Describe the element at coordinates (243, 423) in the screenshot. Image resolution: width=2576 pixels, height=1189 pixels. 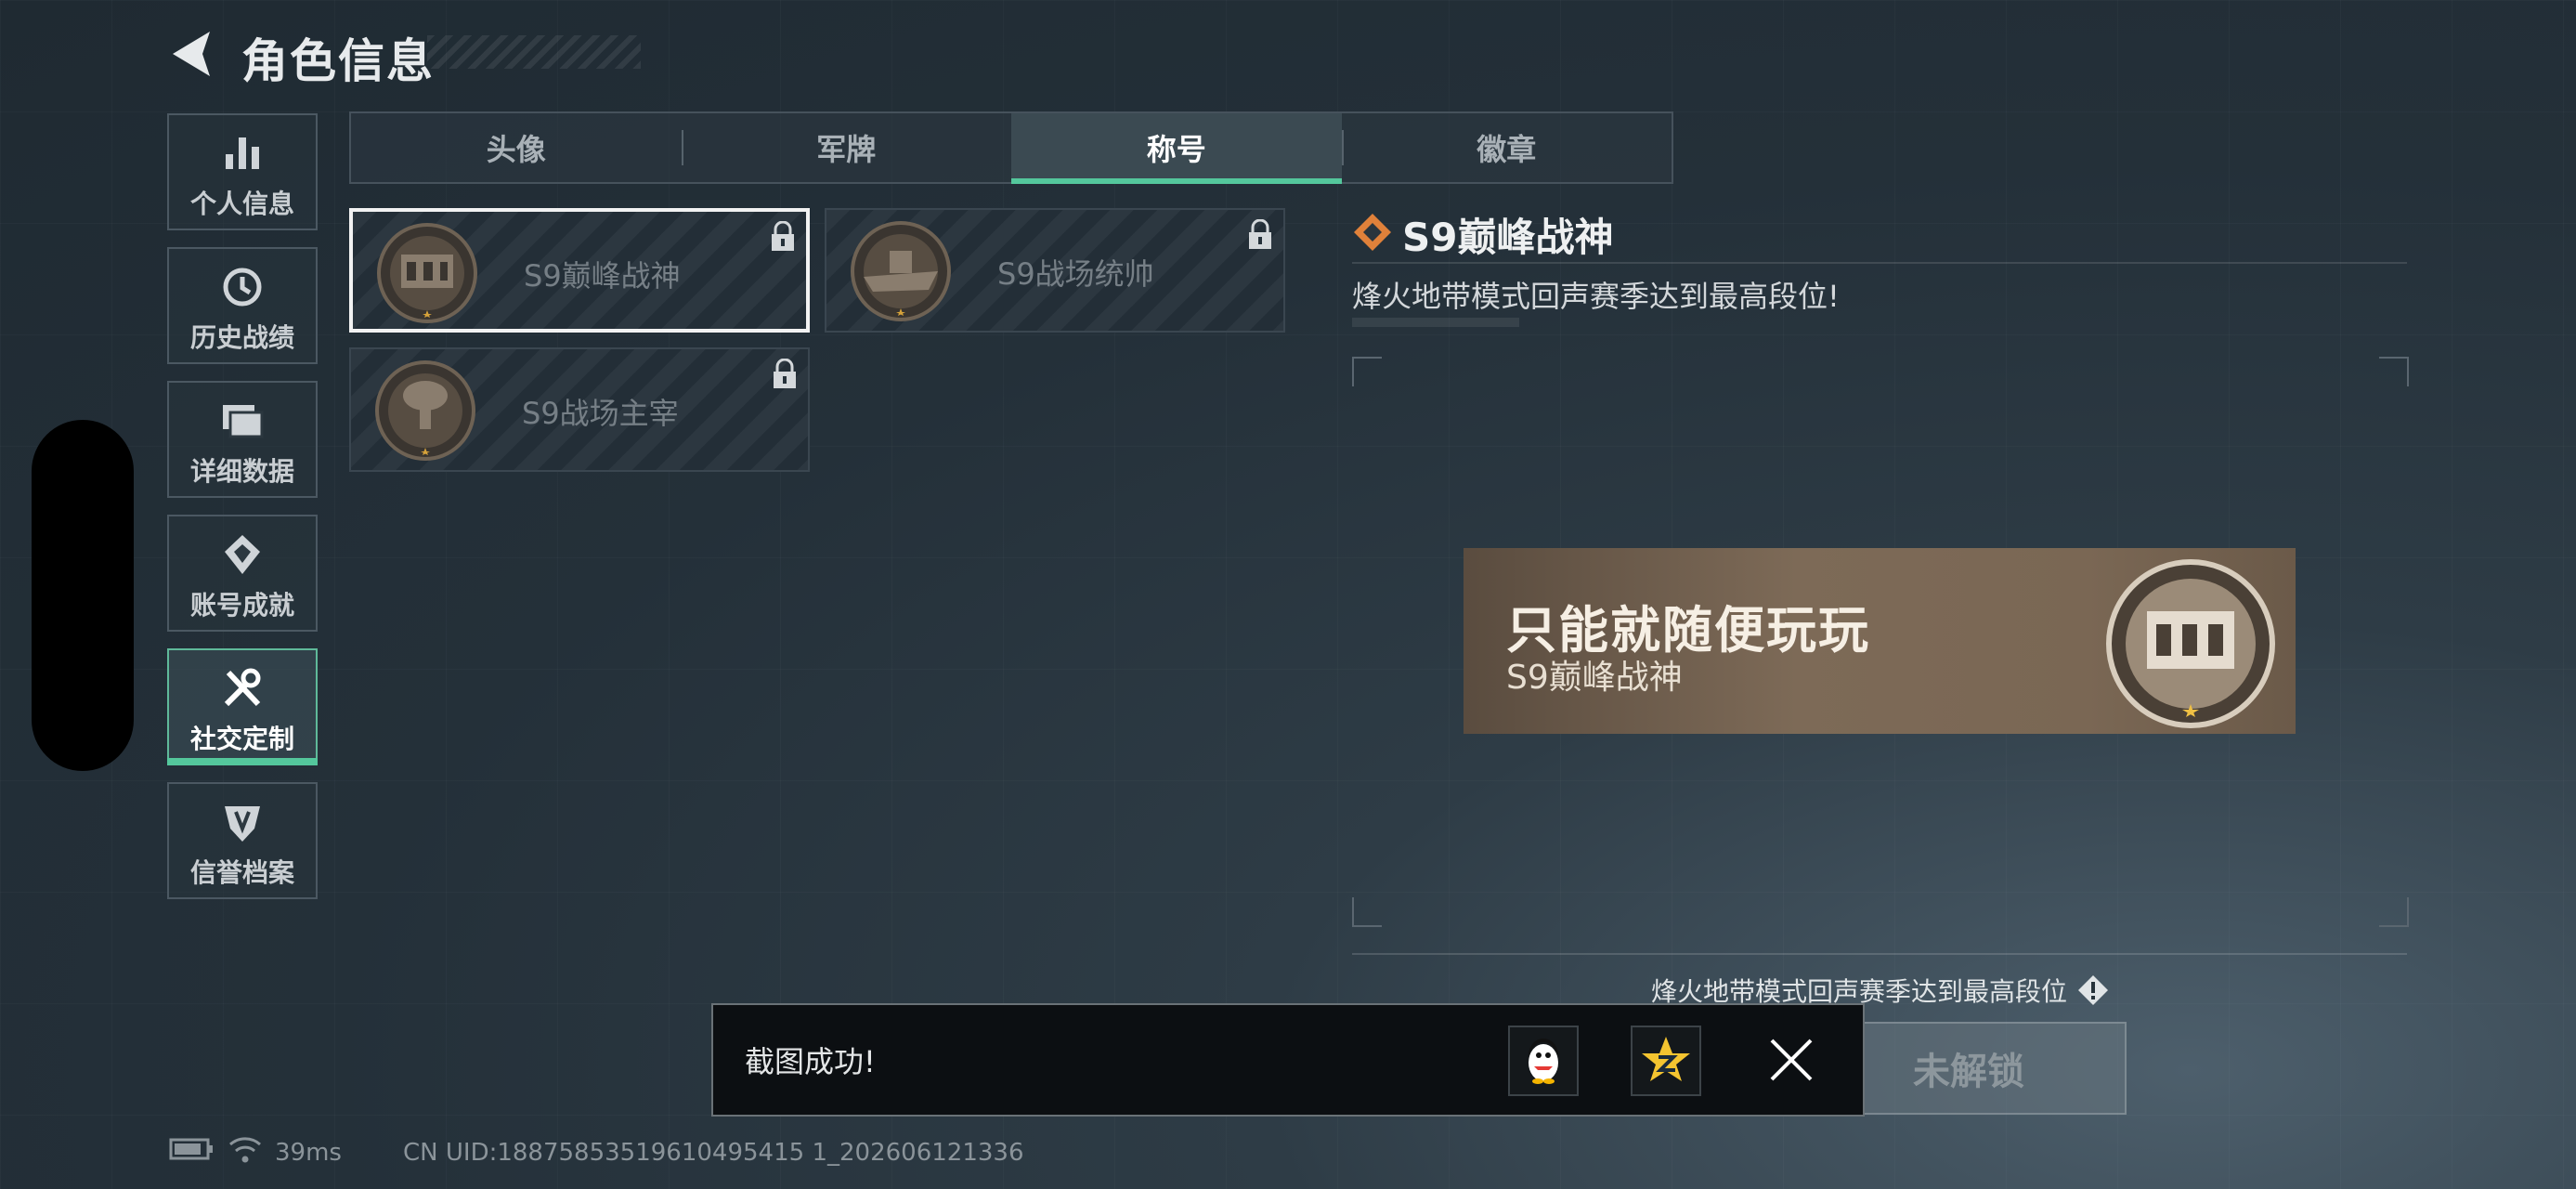
I see `folder-icon` at that location.